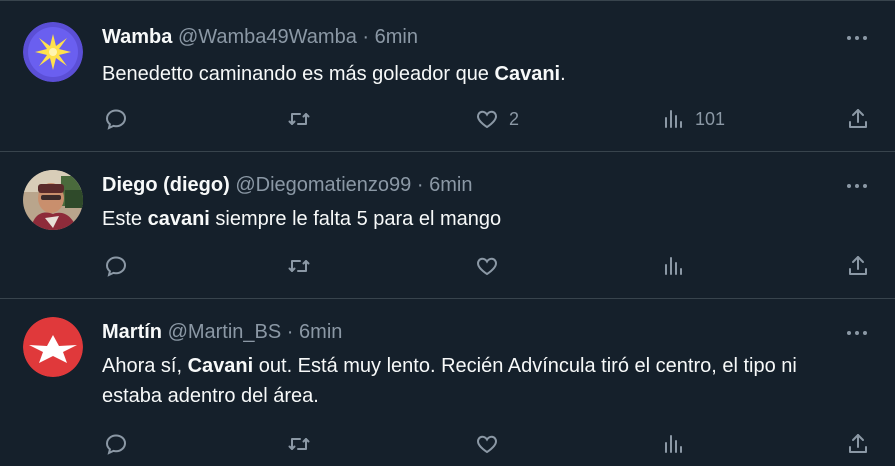 The height and width of the screenshot is (466, 895). Describe the element at coordinates (178, 219) in the screenshot. I see `highlighted-keyword: cavani` at that location.